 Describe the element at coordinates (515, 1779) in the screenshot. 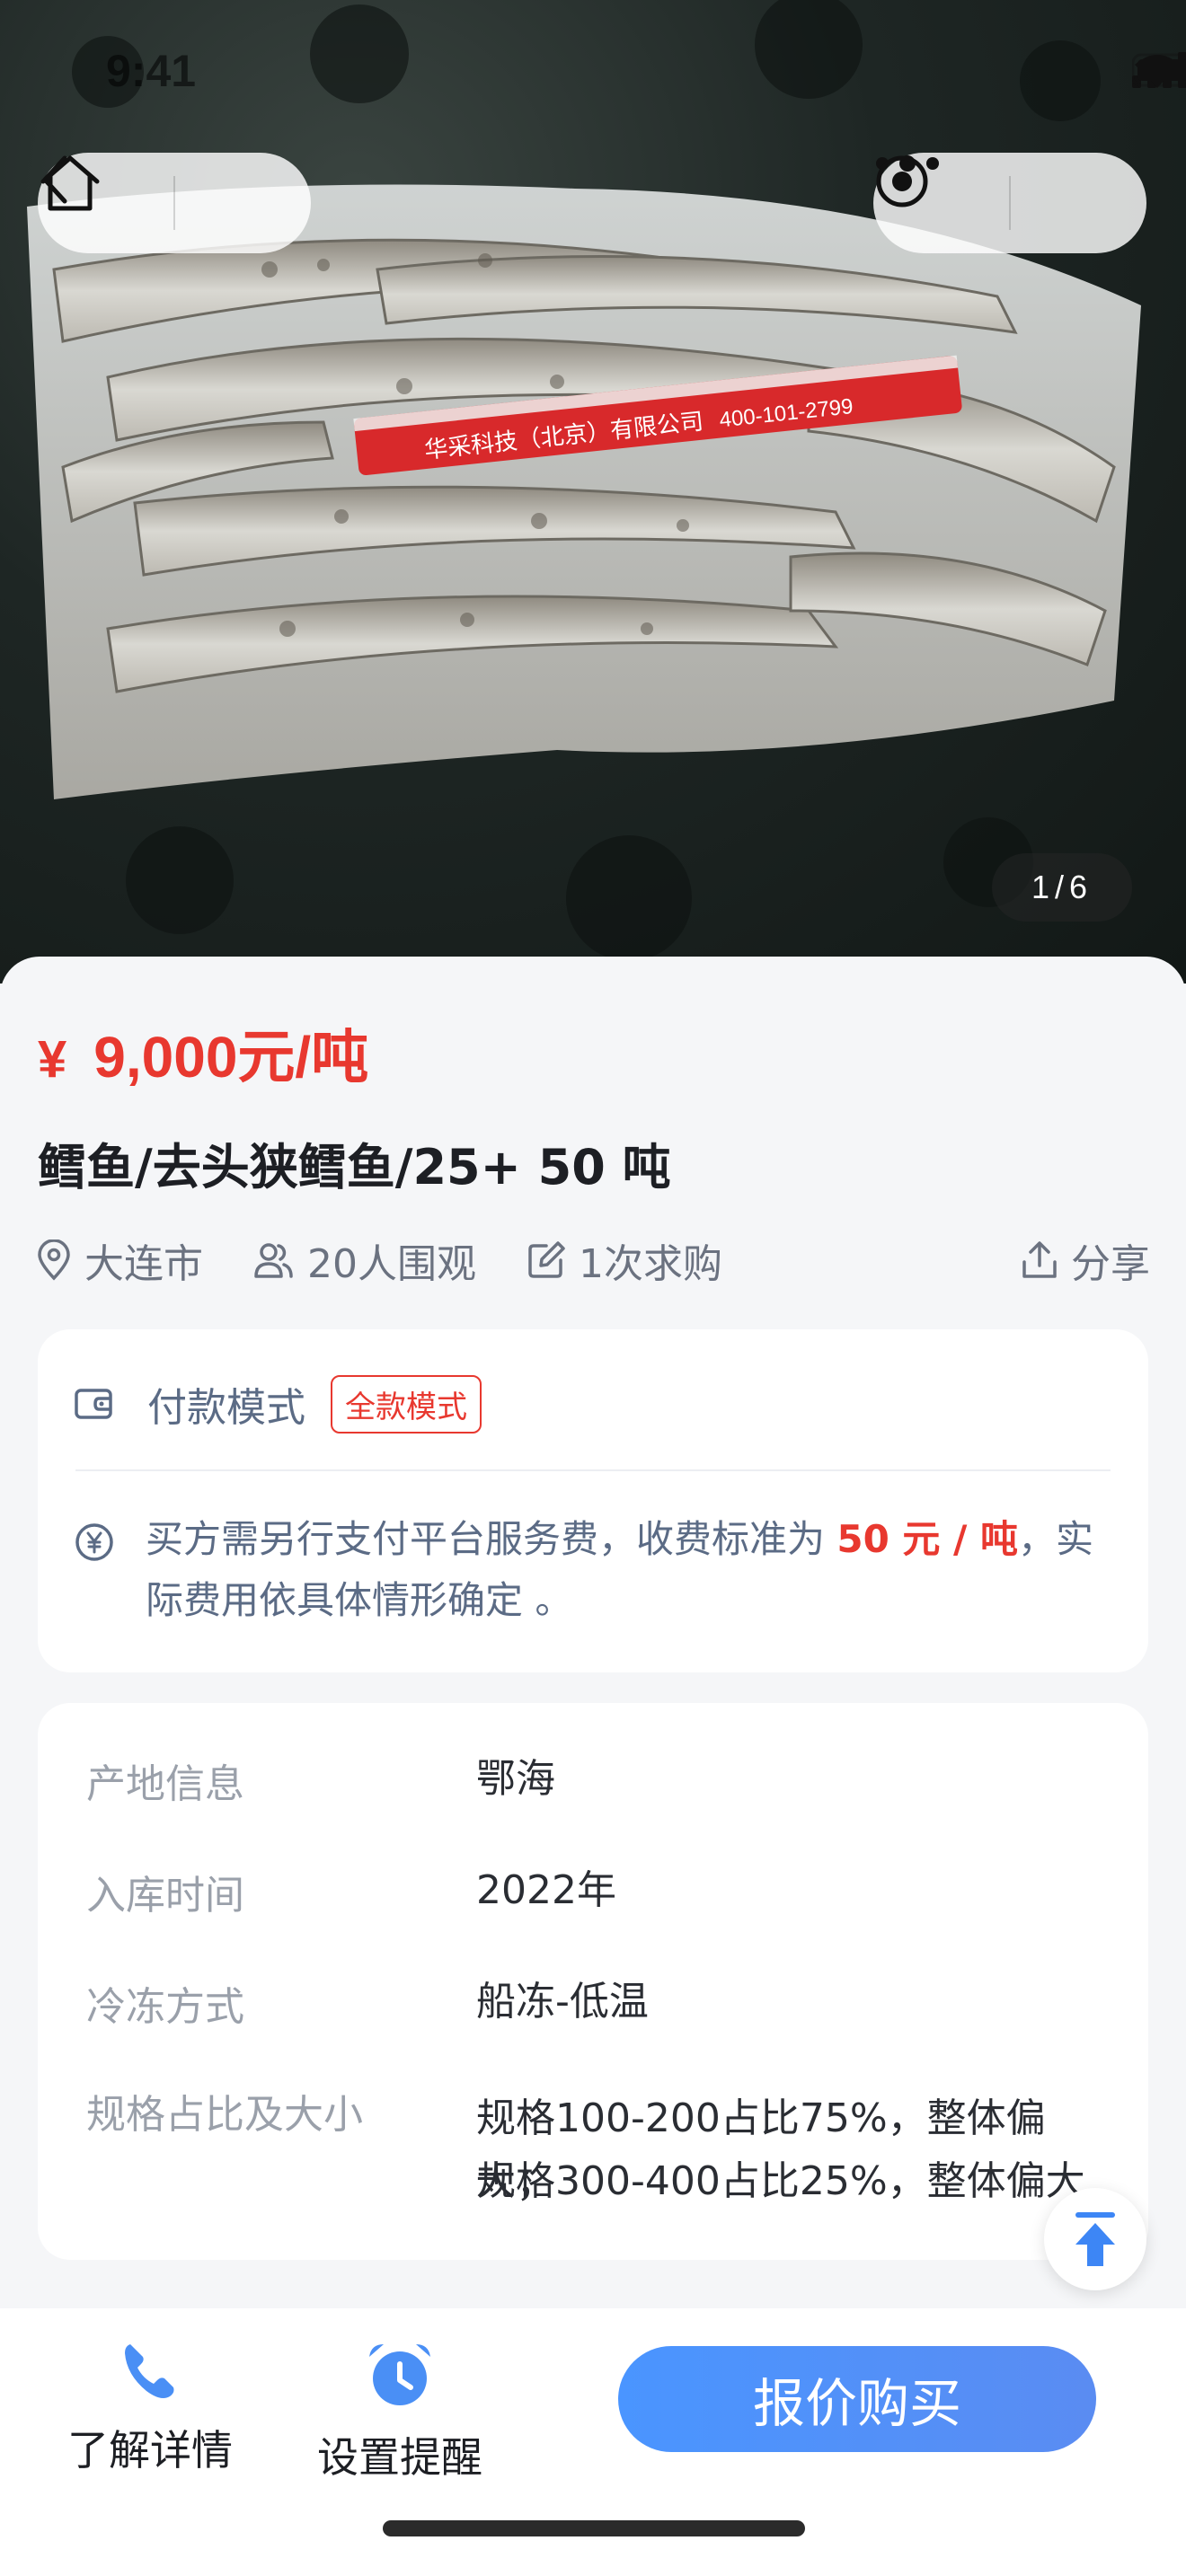

I see `origin-value: 鄂海` at that location.